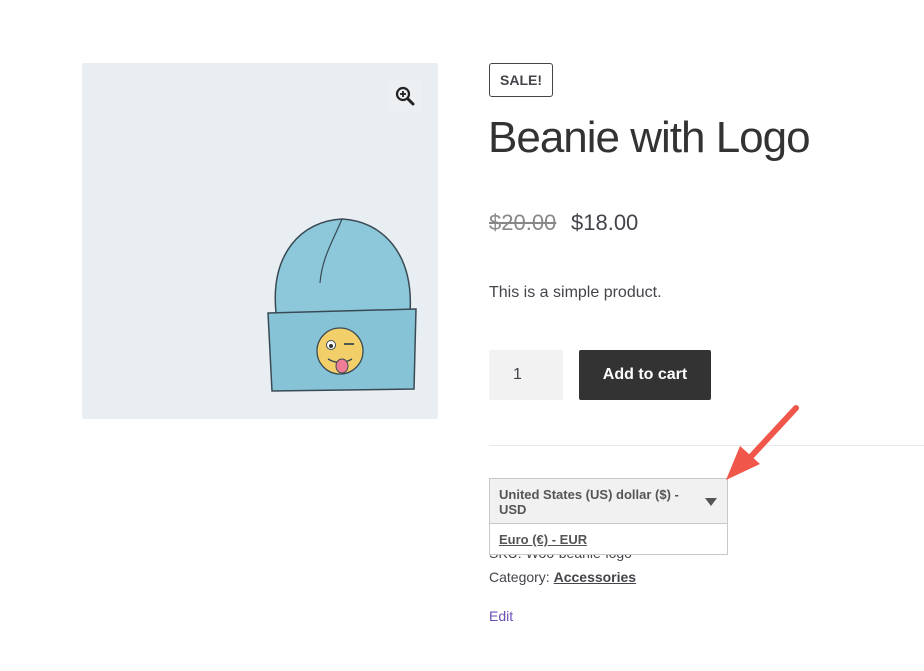  What do you see at coordinates (706, 445) in the screenshot?
I see `divider` at bounding box center [706, 445].